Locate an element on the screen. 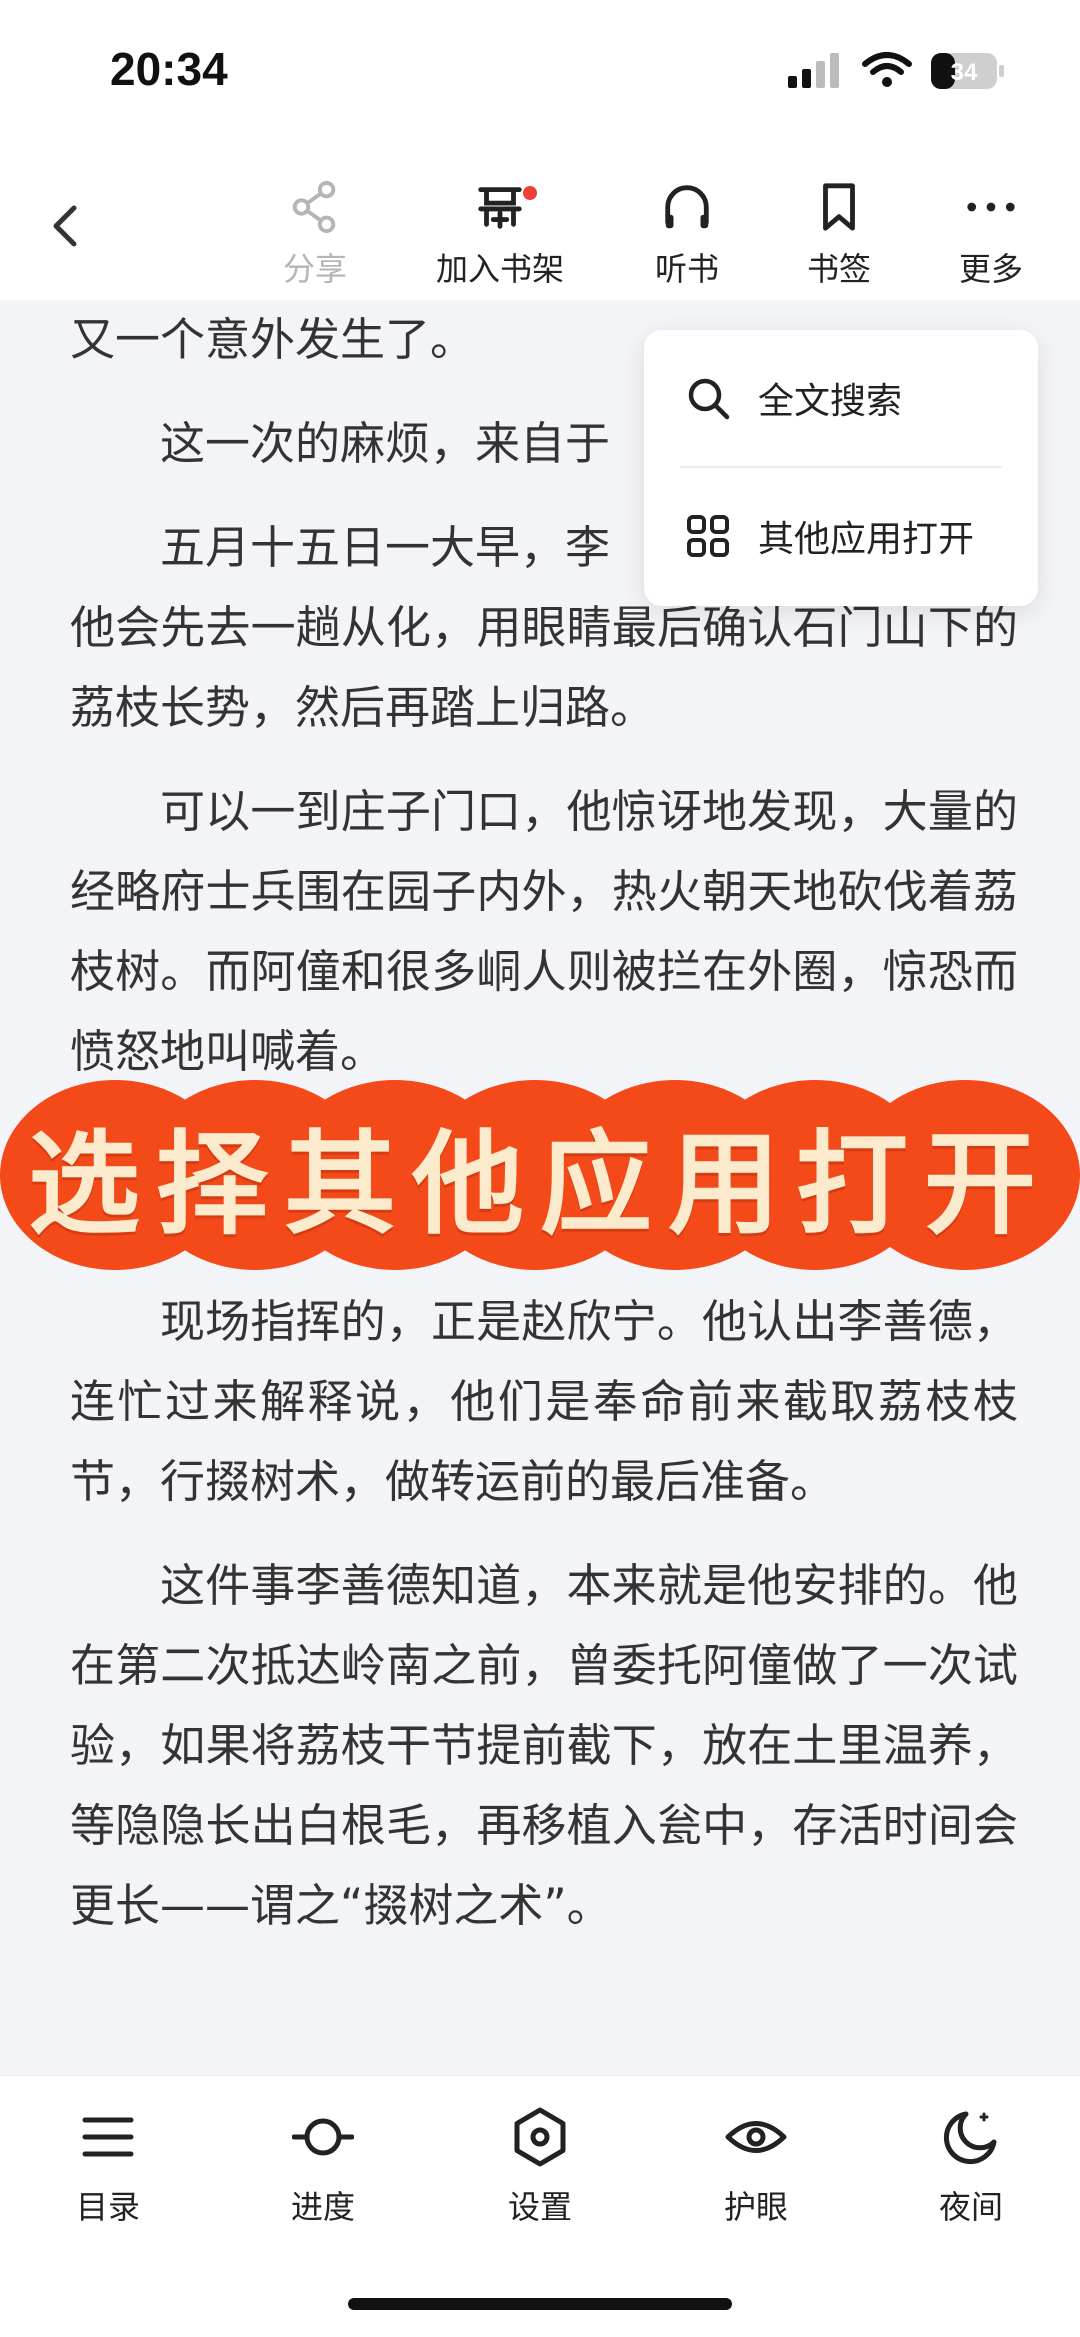  hexagon-settings-icon is located at coordinates (540, 2137).